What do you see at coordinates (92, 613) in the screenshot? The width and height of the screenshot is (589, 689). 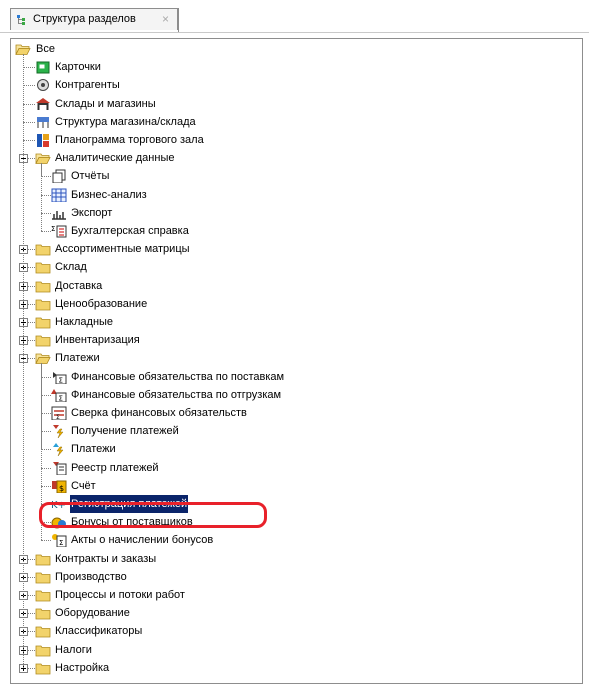 I see `tree-item-label: Оборудование` at bounding box center [92, 613].